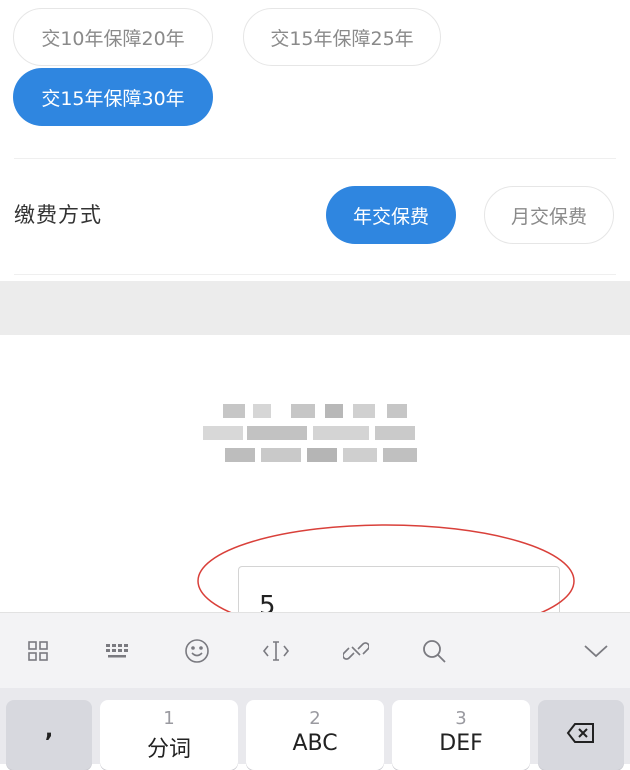 The height and width of the screenshot is (770, 630). I want to click on grid-icon, so click(38, 651).